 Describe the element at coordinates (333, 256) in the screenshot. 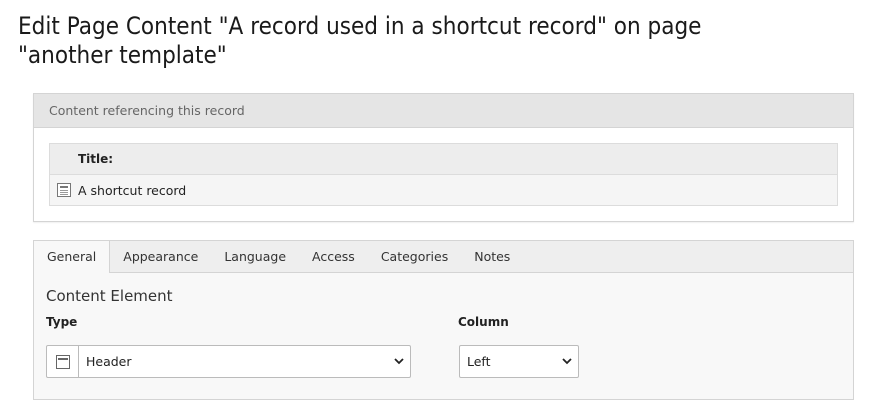

I see `tab-access: Access` at that location.